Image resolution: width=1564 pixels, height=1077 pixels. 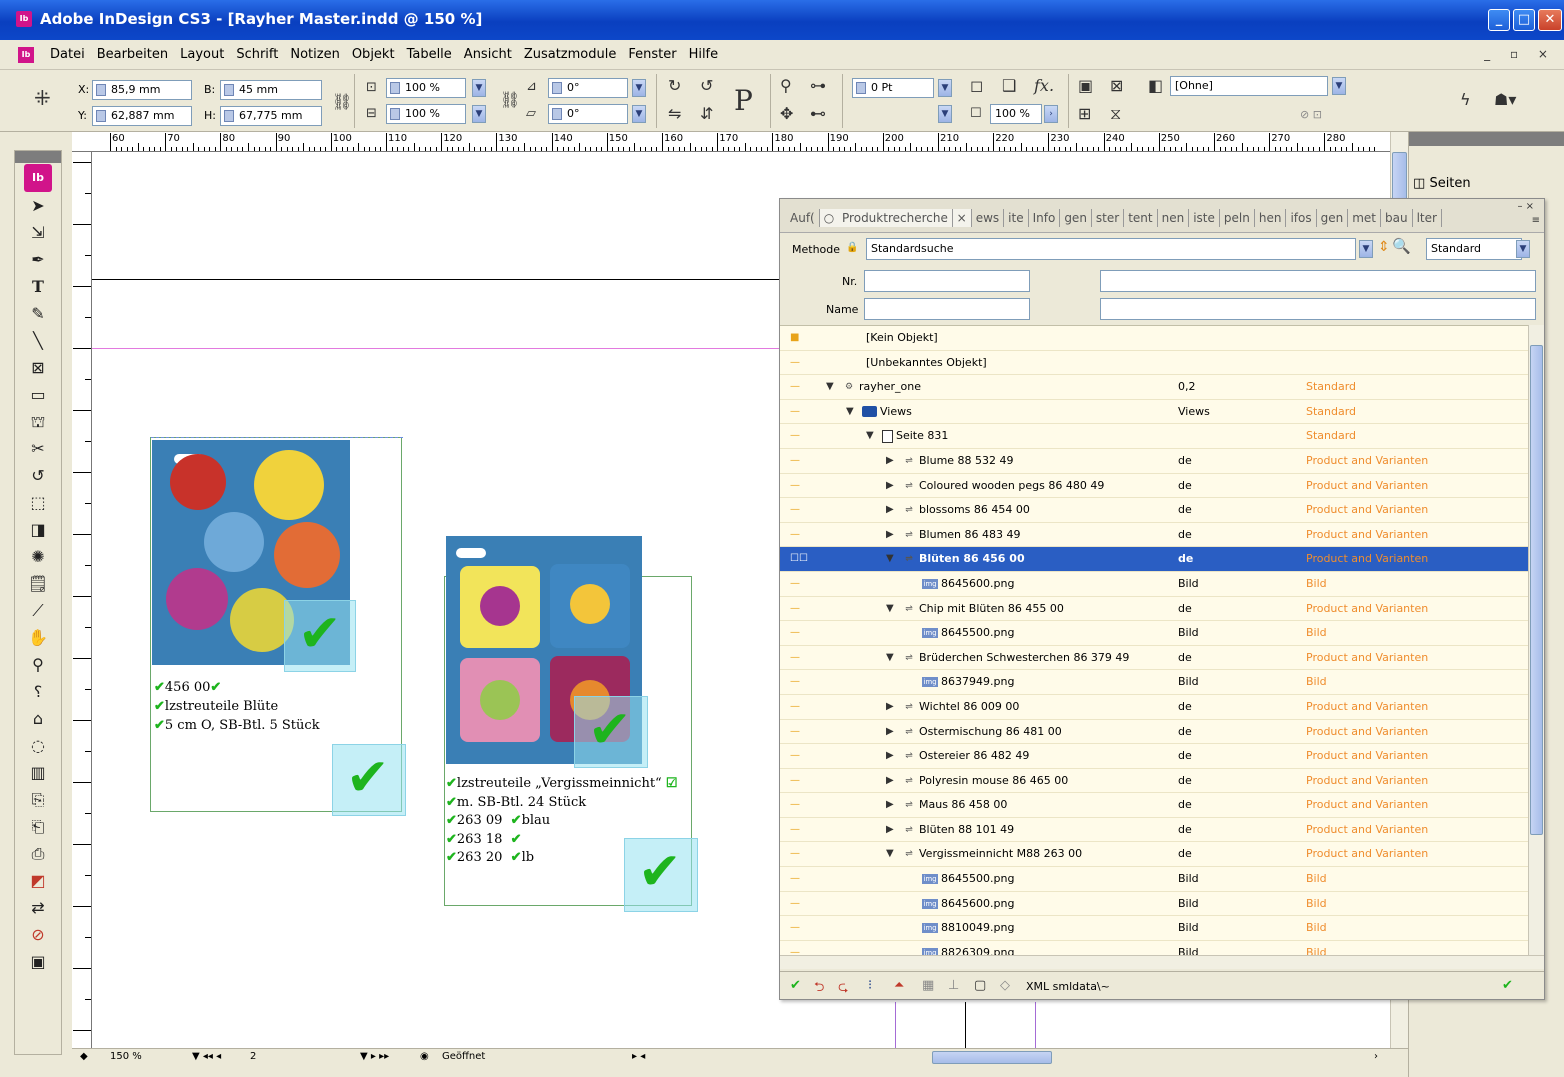 What do you see at coordinates (1318, 281) in the screenshot?
I see `nr-secondary-input` at bounding box center [1318, 281].